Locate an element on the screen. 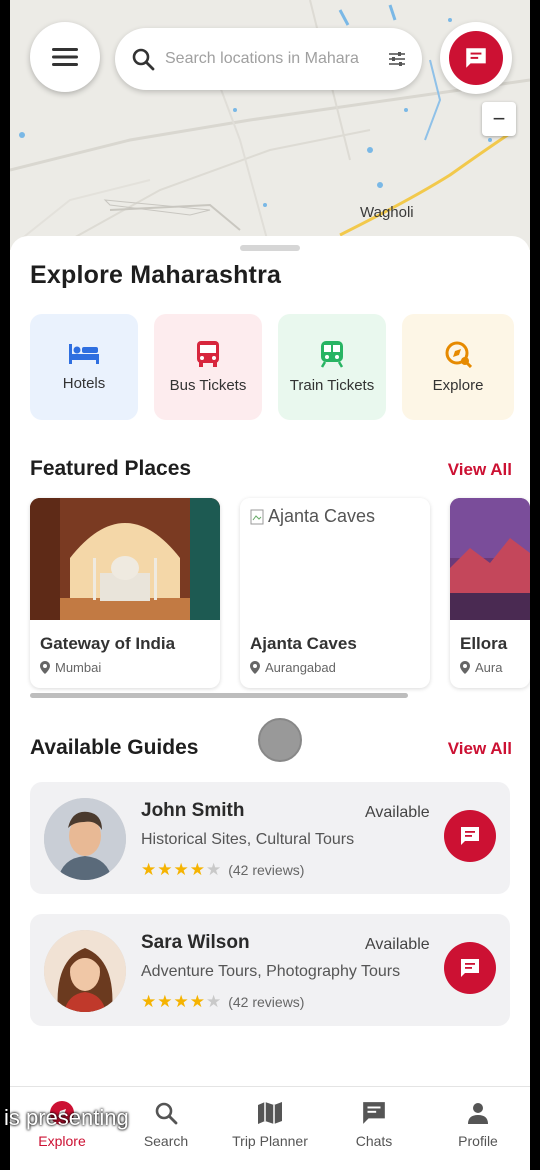 This screenshot has width=540, height=1170. available-guides-heading: Available Guides is located at coordinates (114, 747).